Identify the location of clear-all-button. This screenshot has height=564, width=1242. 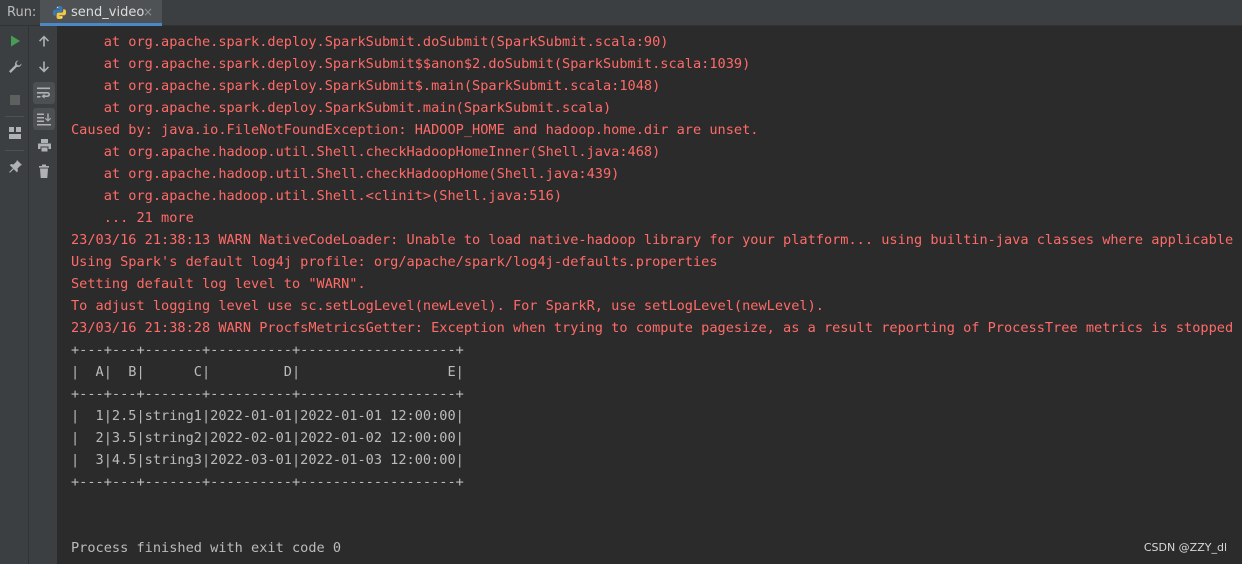
(44, 171).